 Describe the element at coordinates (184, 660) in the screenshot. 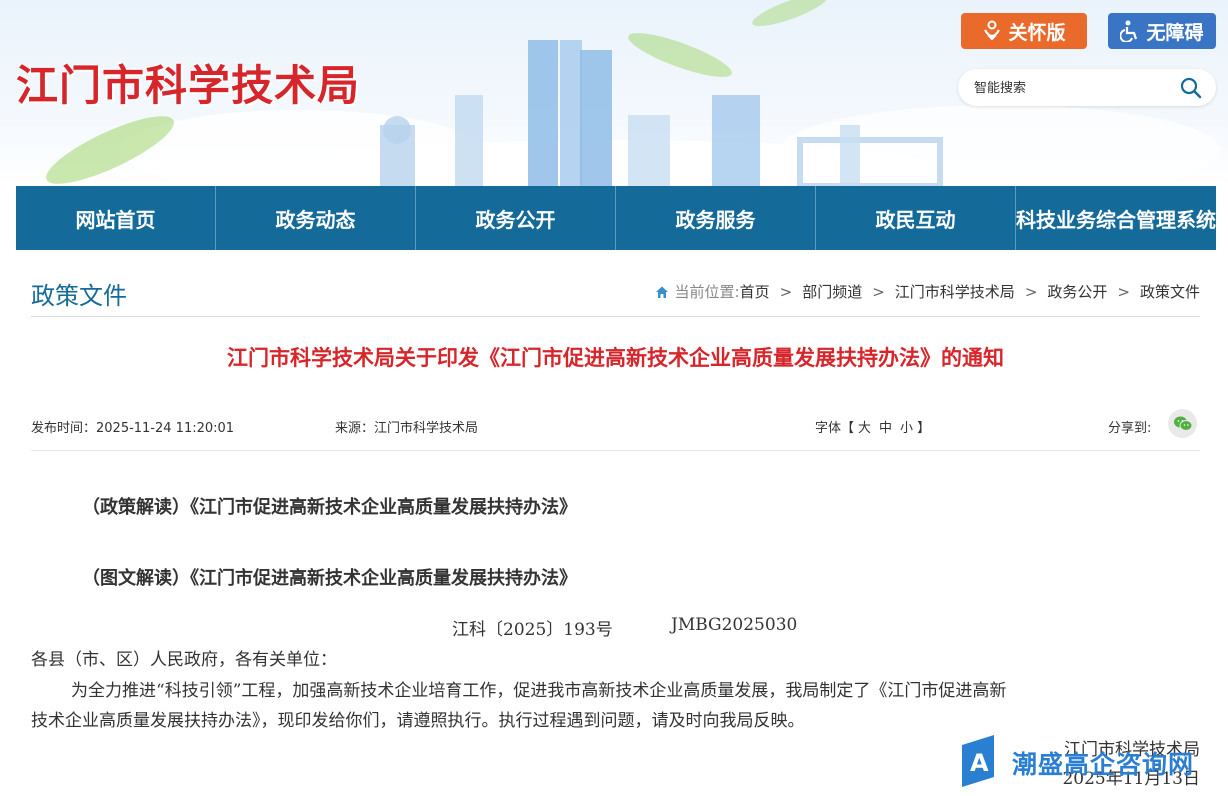

I see `salutation: 各县（市、区）人民政府，各有关单位：` at that location.